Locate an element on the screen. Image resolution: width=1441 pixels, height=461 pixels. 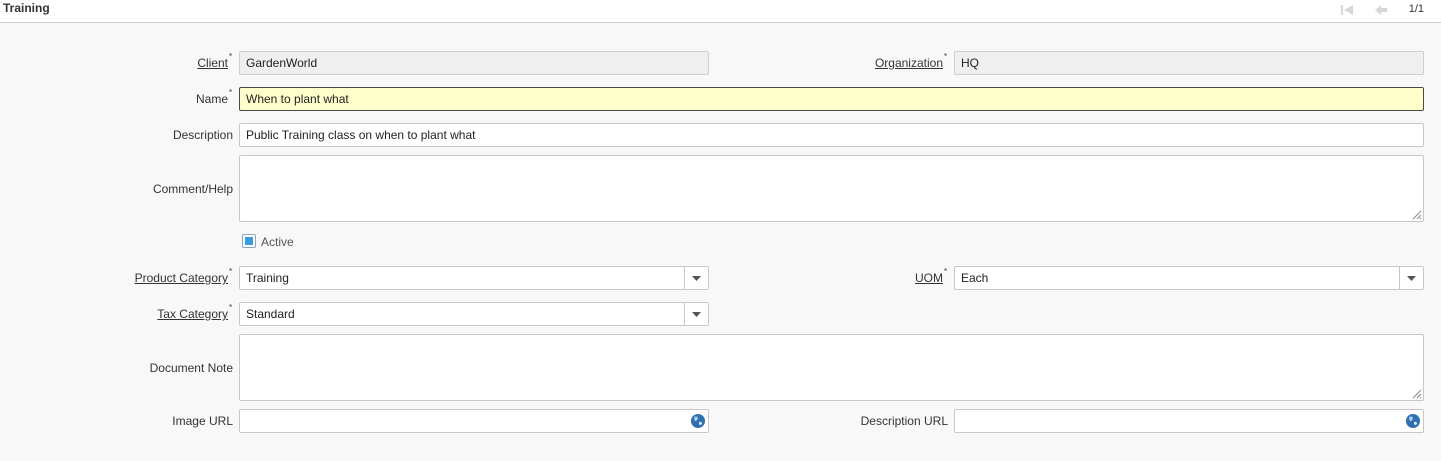
active-label: Active is located at coordinates (277, 242).